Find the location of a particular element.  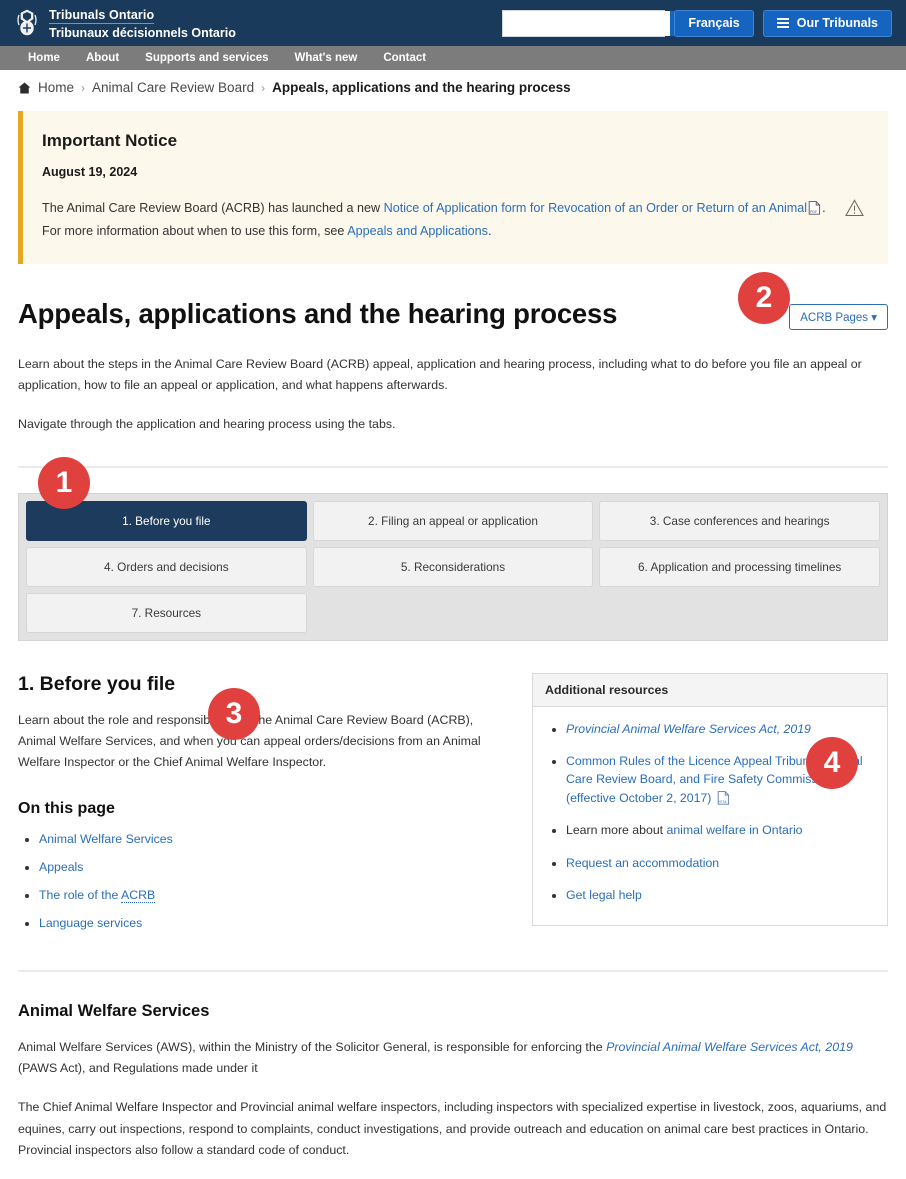

tab-2-filing-an-appeal-or-application: 2. Filing an appeal or application is located at coordinates (453, 520).